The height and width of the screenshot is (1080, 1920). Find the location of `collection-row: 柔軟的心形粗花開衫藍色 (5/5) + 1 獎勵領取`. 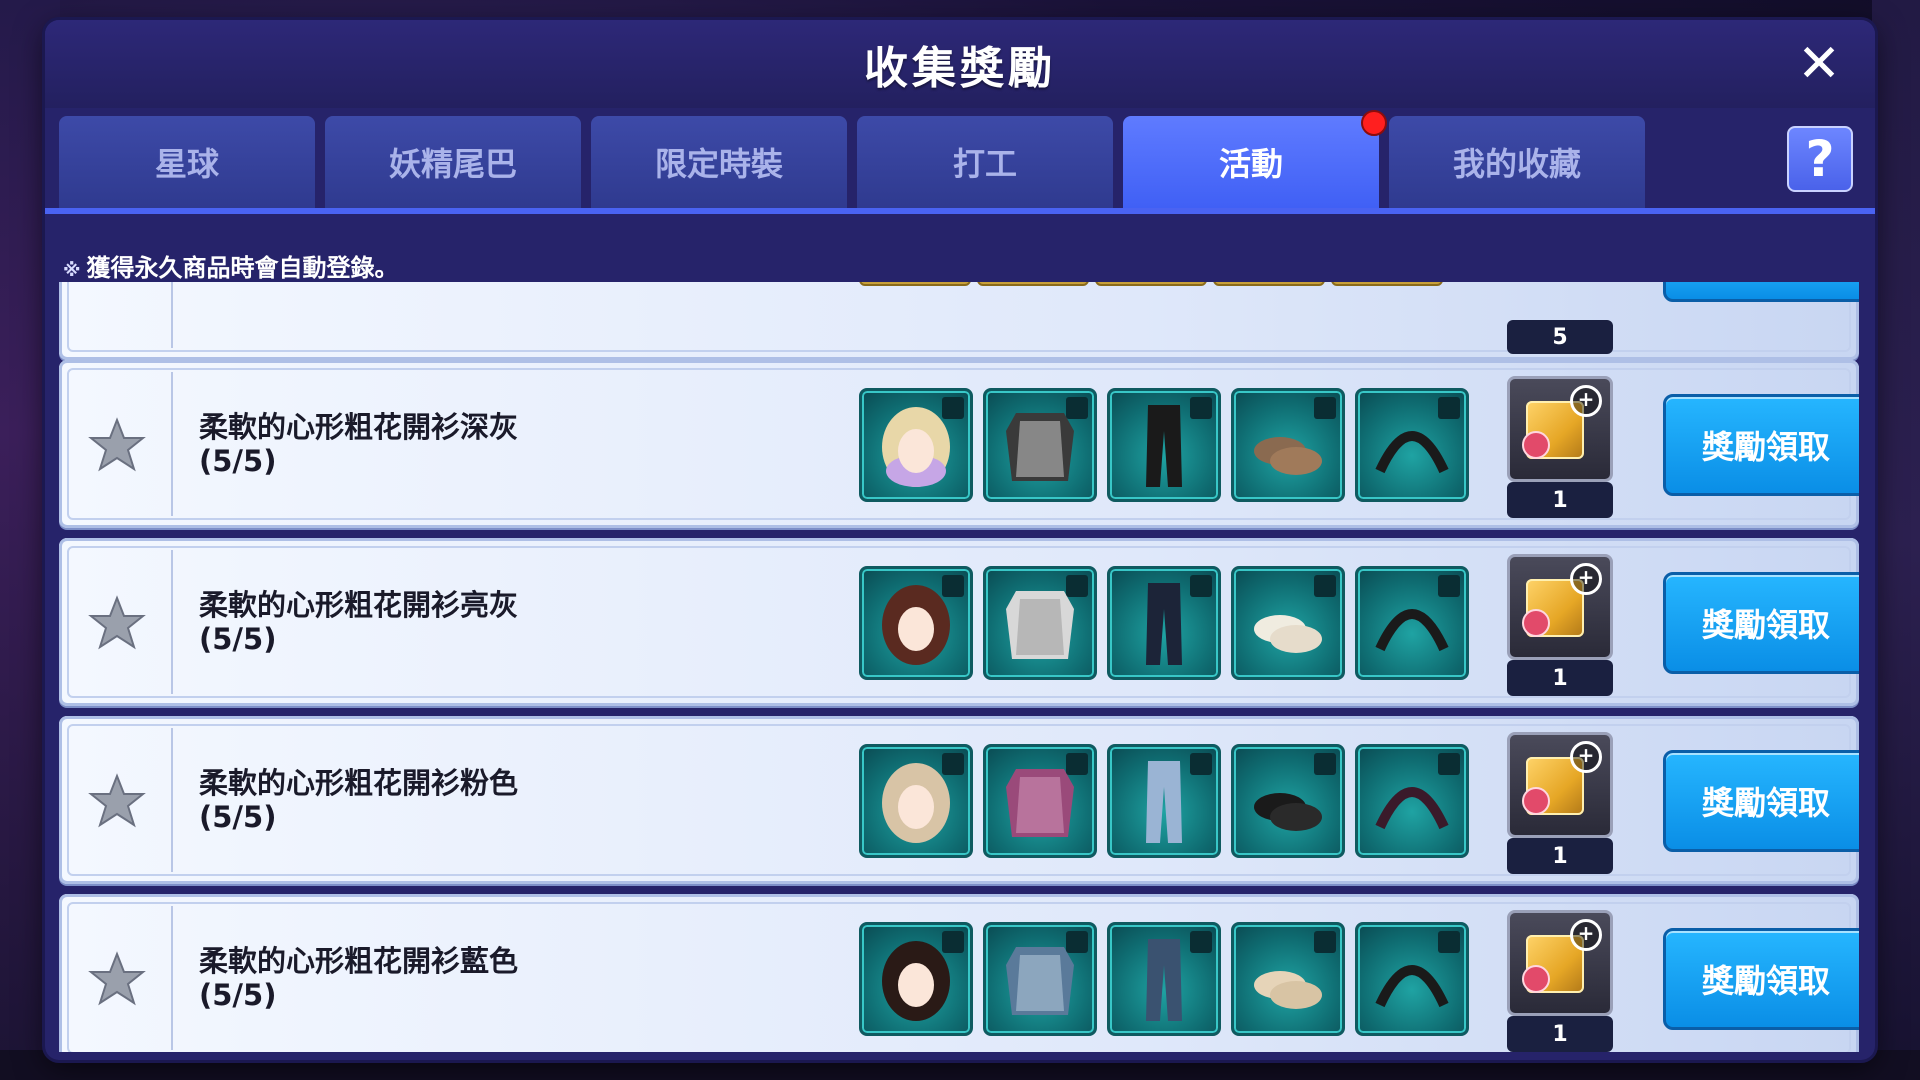

collection-row: 柔軟的心形粗花開衫藍色 (5/5) + 1 獎勵領取 is located at coordinates (959, 973).